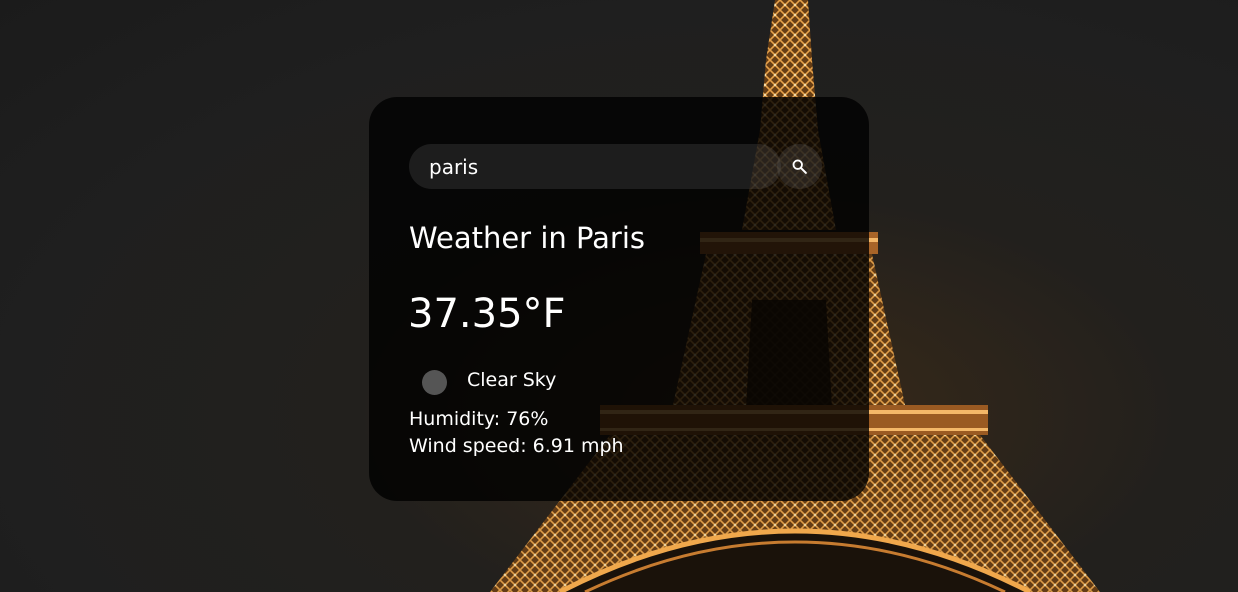  I want to click on search-input, so click(595, 166).